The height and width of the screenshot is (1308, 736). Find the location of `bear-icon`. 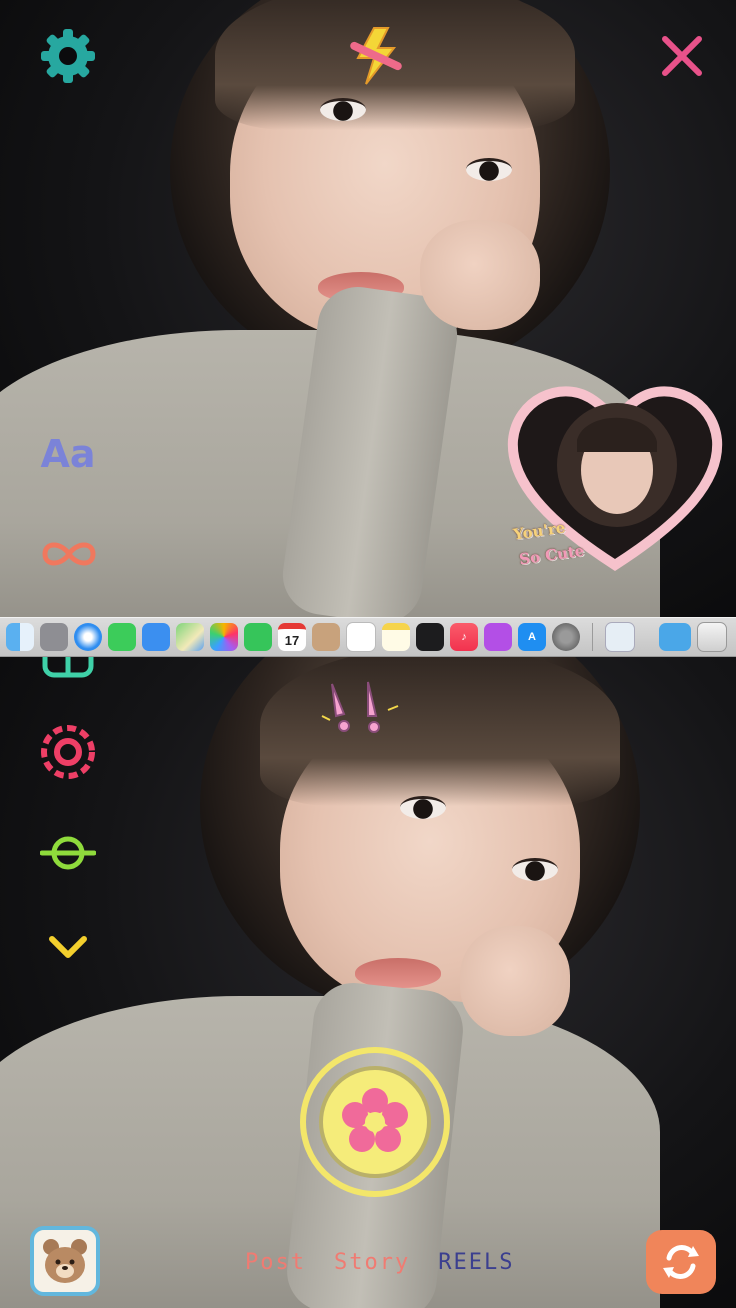

bear-icon is located at coordinates (65, 1261).